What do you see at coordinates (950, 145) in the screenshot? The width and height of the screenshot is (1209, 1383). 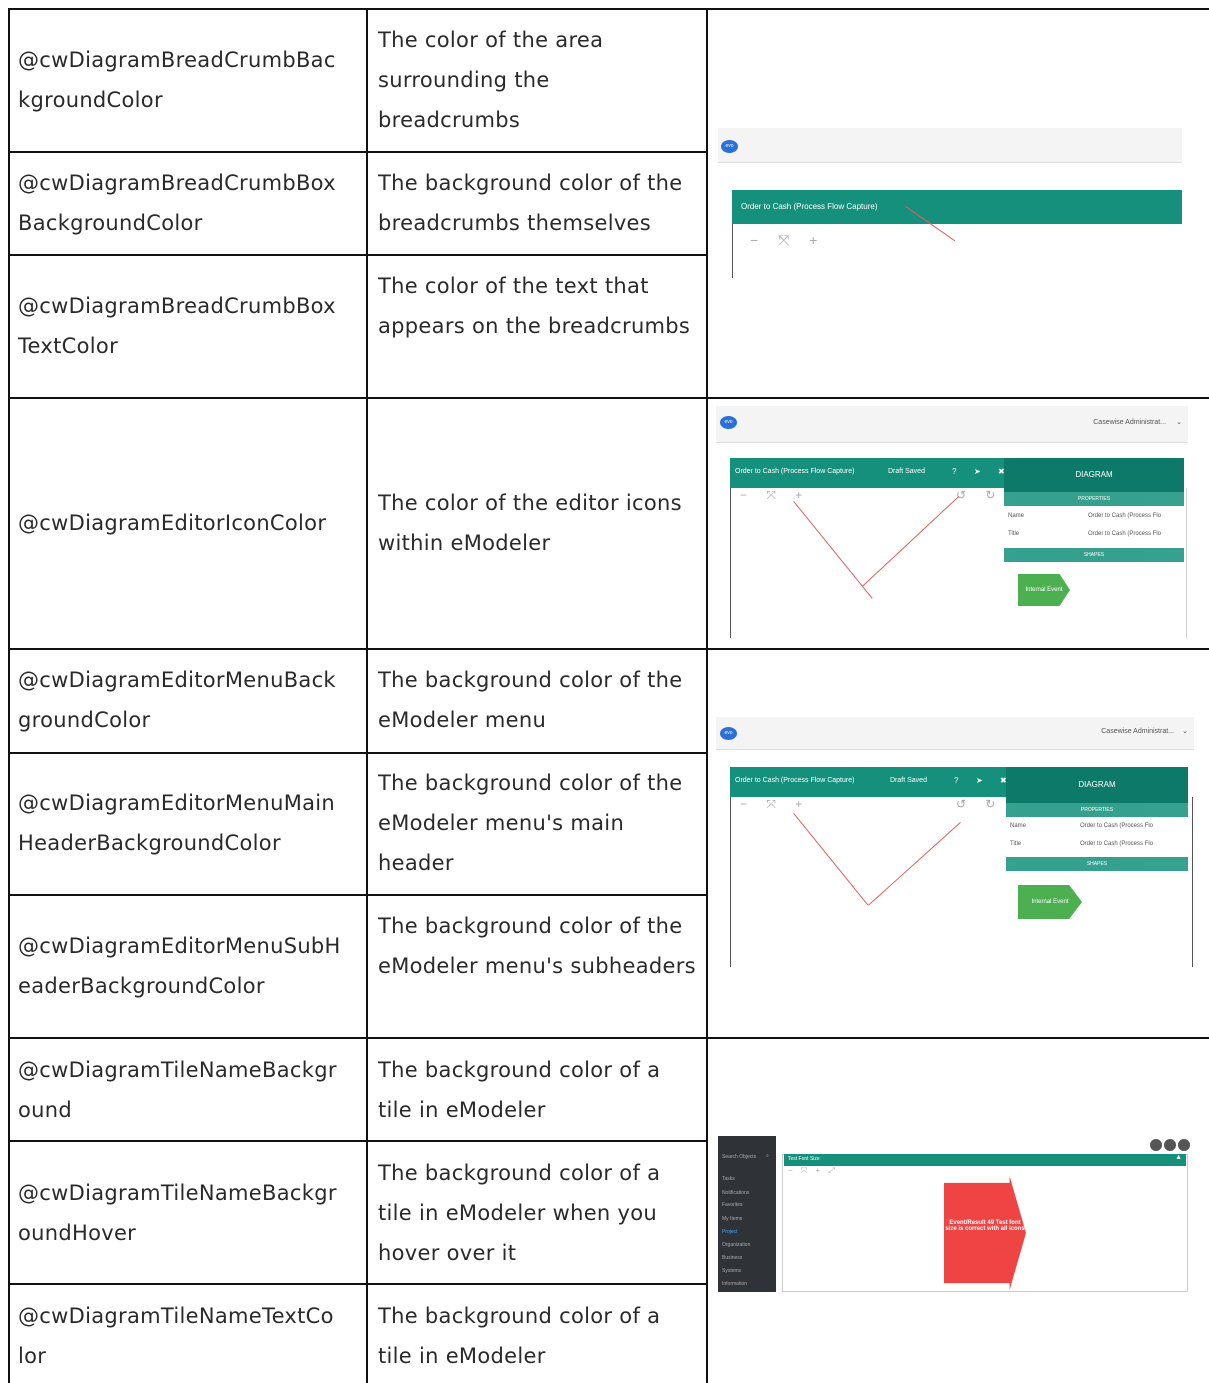 I see `app-header: evo` at bounding box center [950, 145].